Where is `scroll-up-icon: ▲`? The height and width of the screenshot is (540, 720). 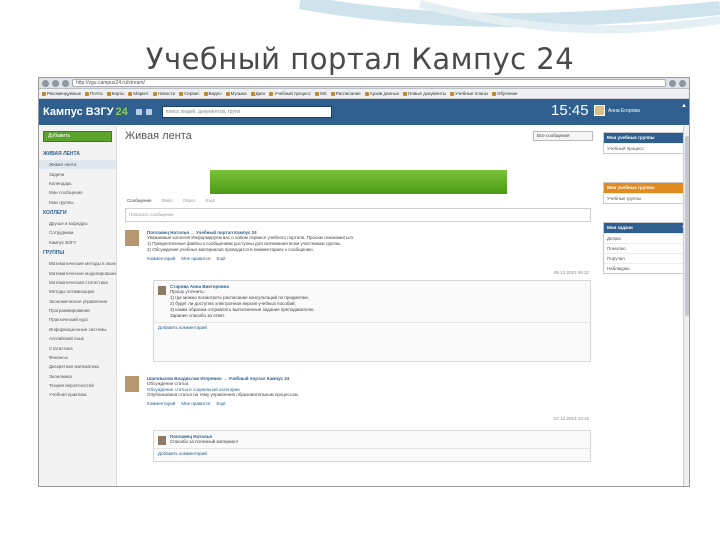 scroll-up-icon: ▲ is located at coordinates (684, 106).